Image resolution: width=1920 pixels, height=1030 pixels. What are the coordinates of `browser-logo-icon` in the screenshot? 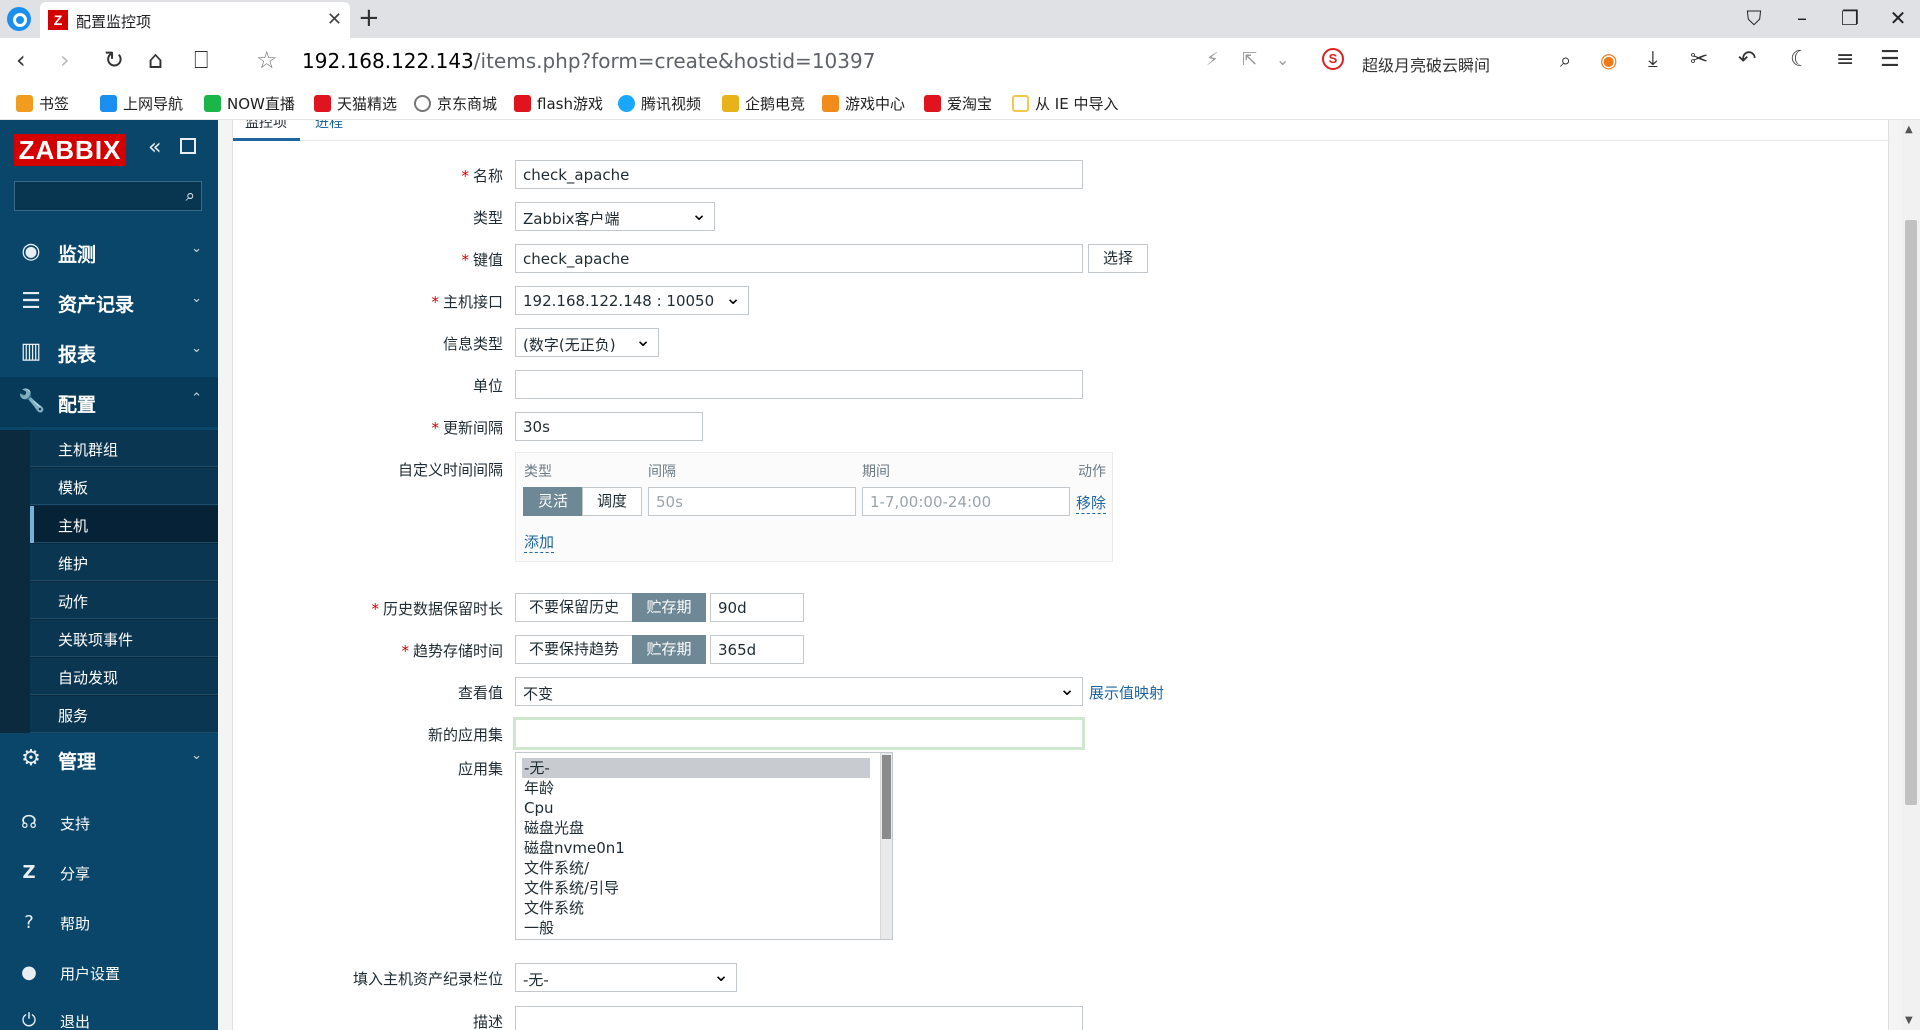 It's located at (19, 19).